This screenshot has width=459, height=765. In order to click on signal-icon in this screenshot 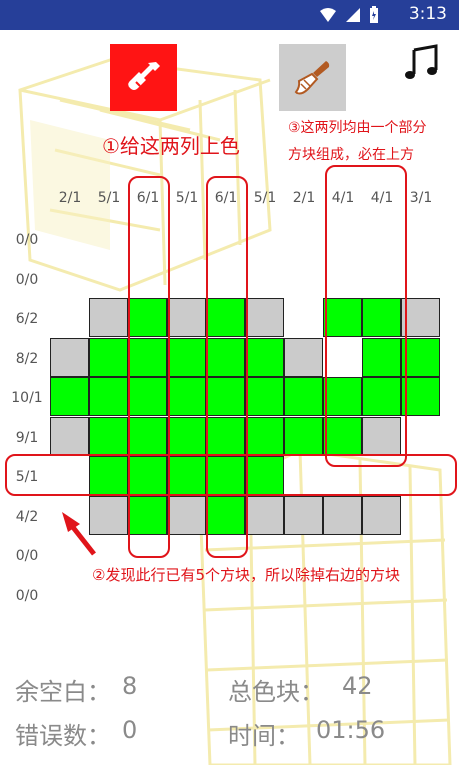, I will do `click(353, 15)`.